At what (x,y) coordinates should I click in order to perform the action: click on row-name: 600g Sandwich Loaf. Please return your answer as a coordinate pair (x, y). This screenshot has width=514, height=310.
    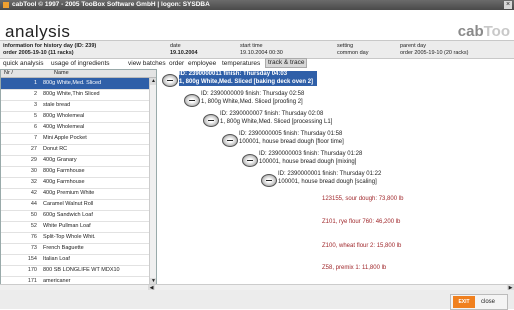
    Looking at the image, I should click on (68, 215).